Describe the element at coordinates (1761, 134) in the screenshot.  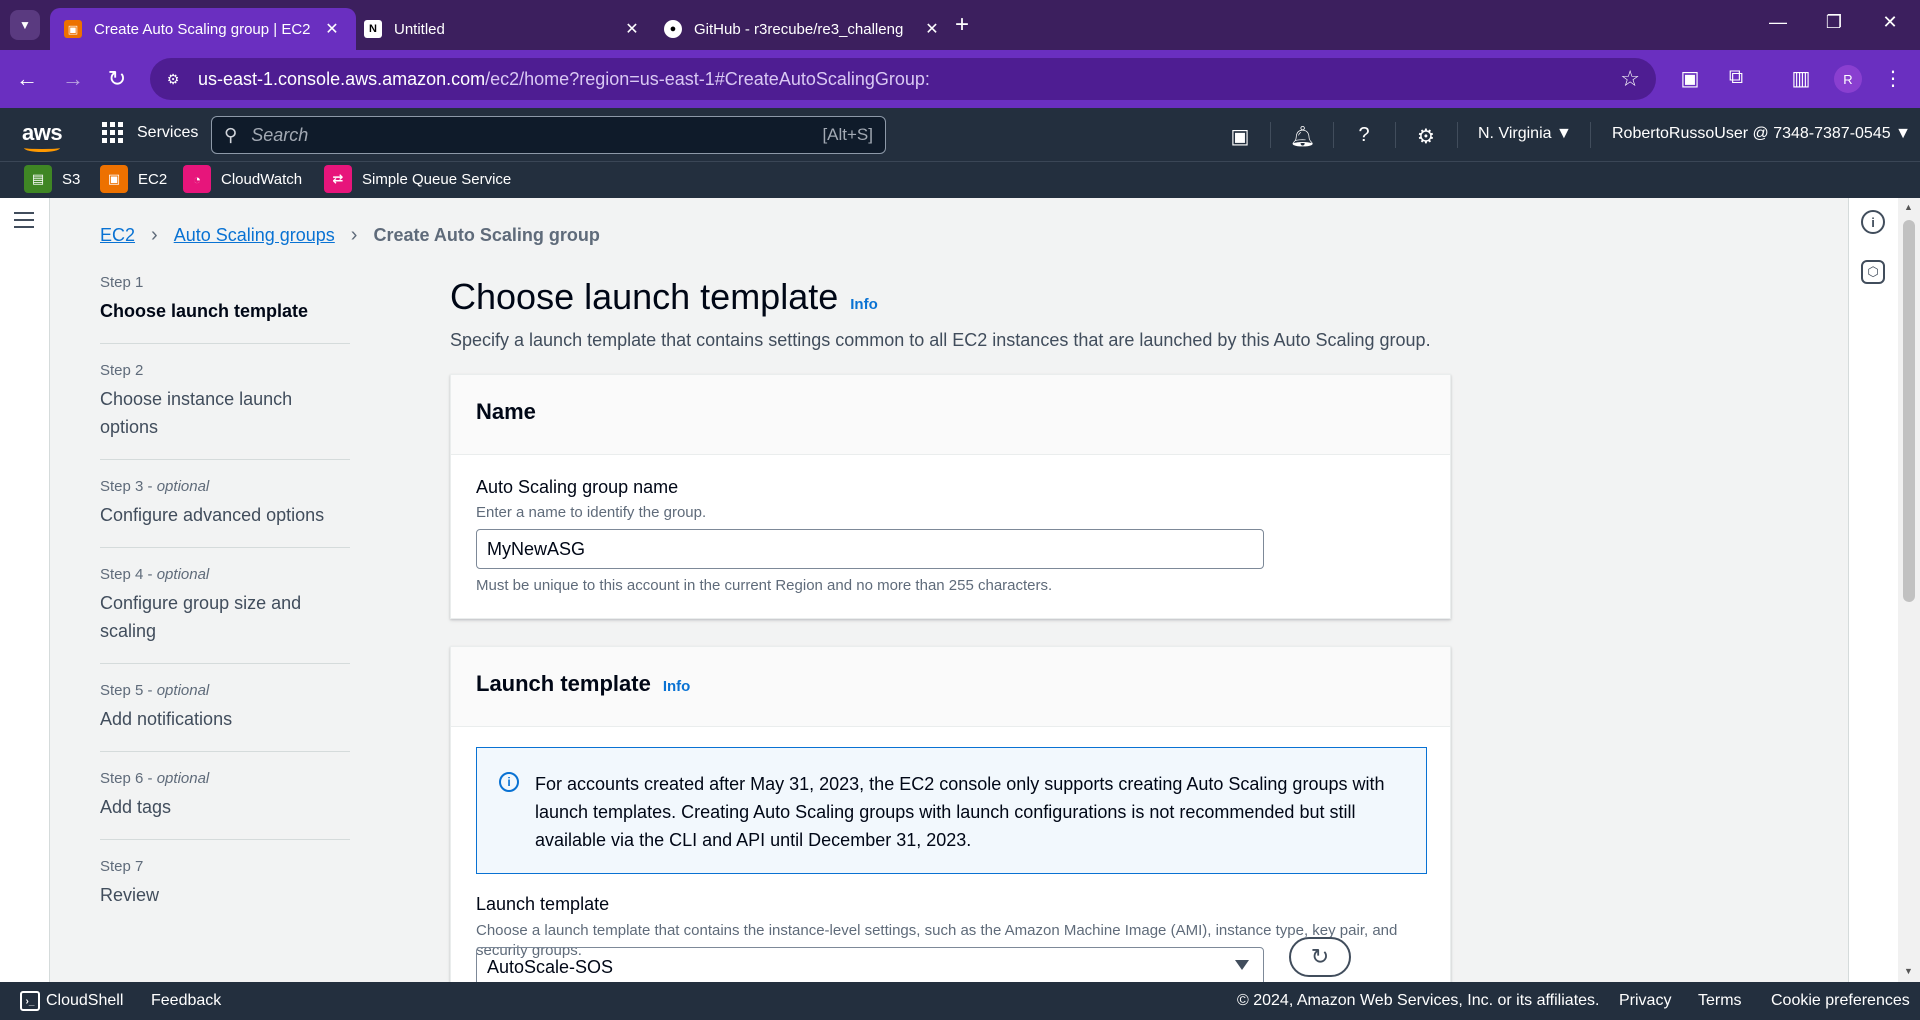
I see `account-menu: RobertoRussoUser @ 7348-7387-0545 ▼` at that location.